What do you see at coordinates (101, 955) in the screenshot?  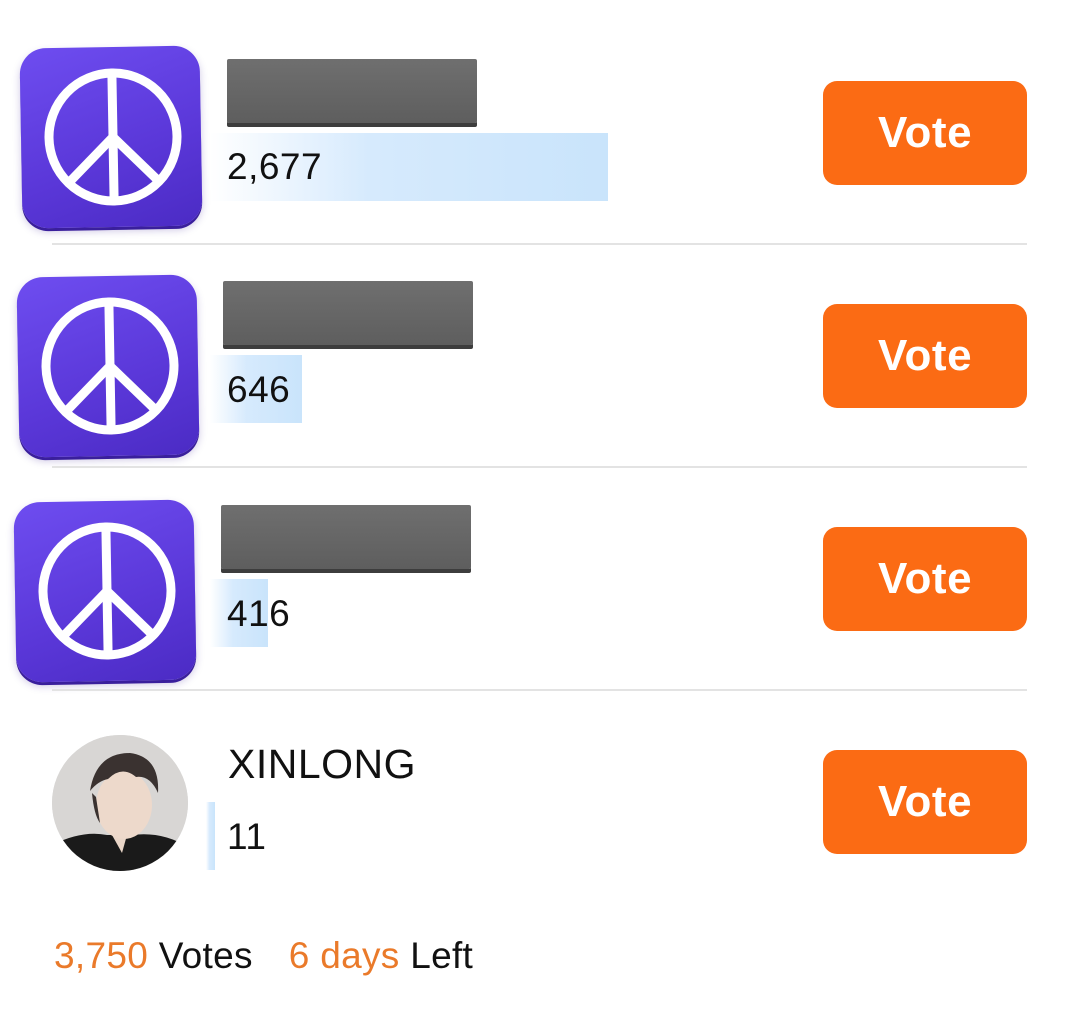 I see `total-votes: 3,750` at bounding box center [101, 955].